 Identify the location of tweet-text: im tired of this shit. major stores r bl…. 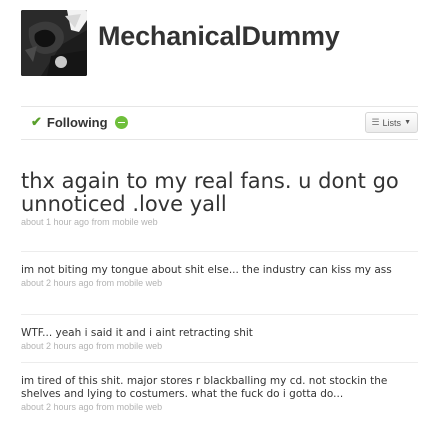
(204, 387).